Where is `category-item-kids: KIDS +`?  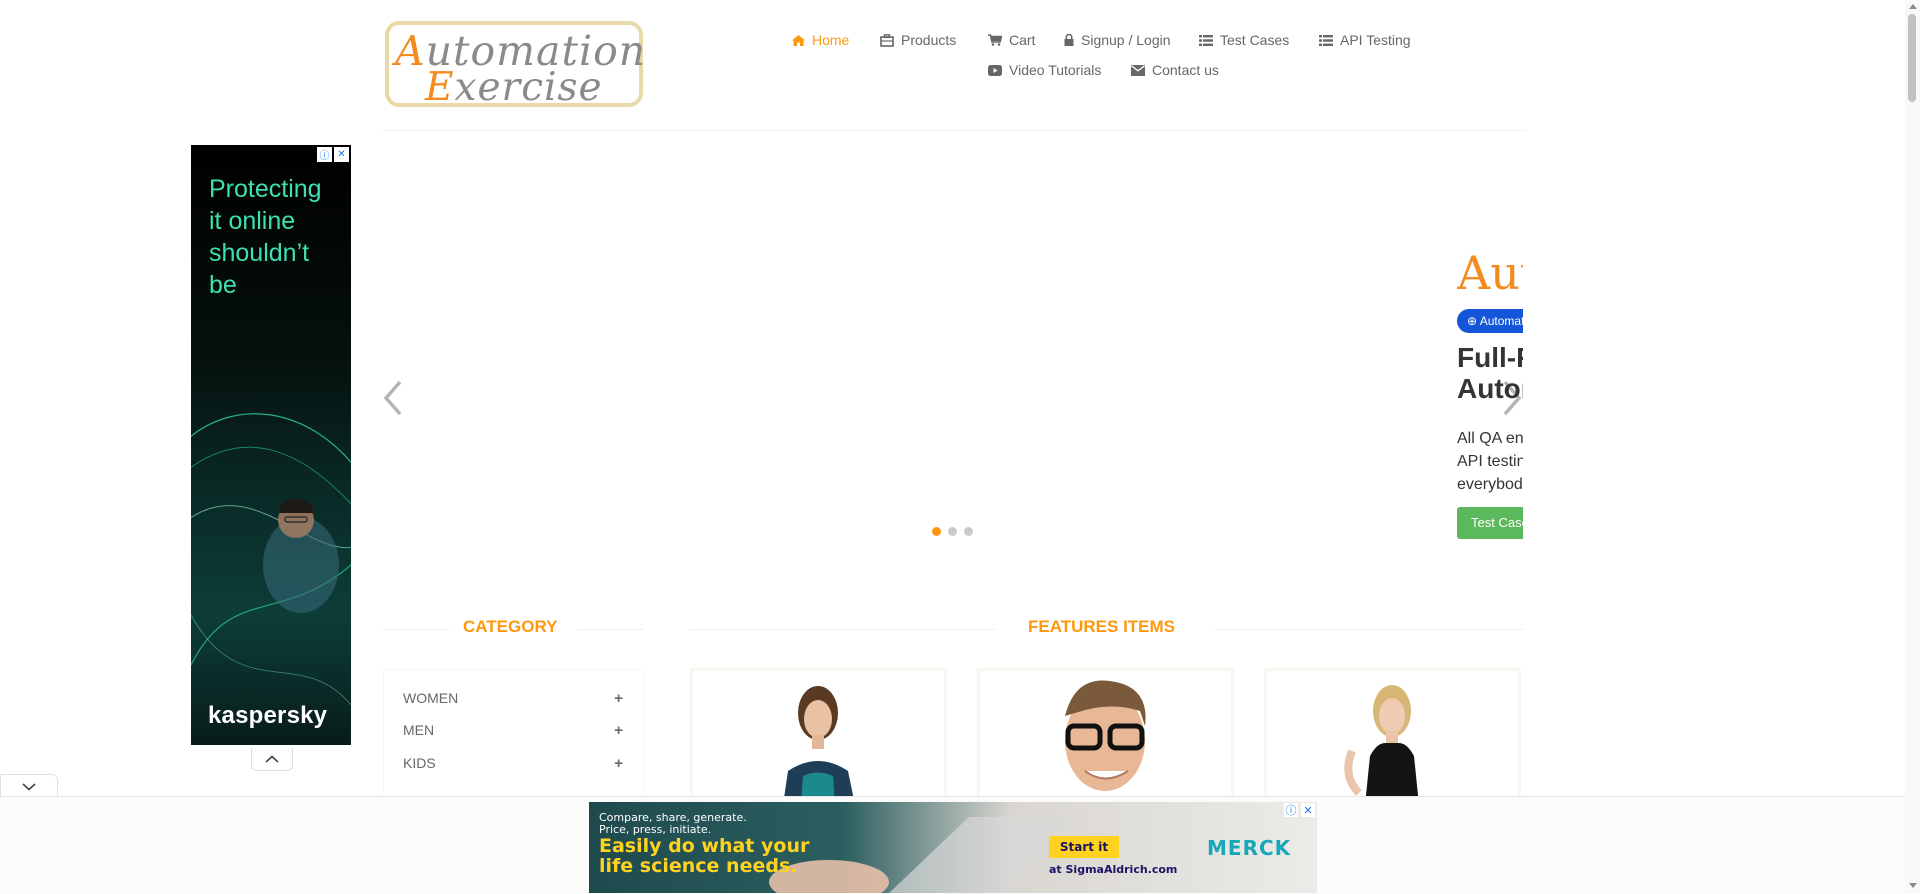
category-item-kids: KIDS + is located at coordinates (513, 763).